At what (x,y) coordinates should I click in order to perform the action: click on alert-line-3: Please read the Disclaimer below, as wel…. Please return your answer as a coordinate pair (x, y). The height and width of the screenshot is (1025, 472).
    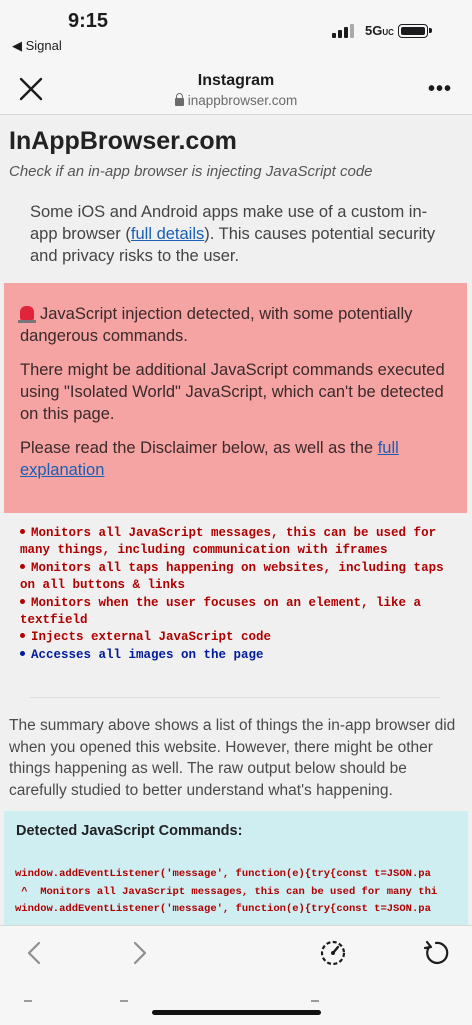
    Looking at the image, I should click on (209, 459).